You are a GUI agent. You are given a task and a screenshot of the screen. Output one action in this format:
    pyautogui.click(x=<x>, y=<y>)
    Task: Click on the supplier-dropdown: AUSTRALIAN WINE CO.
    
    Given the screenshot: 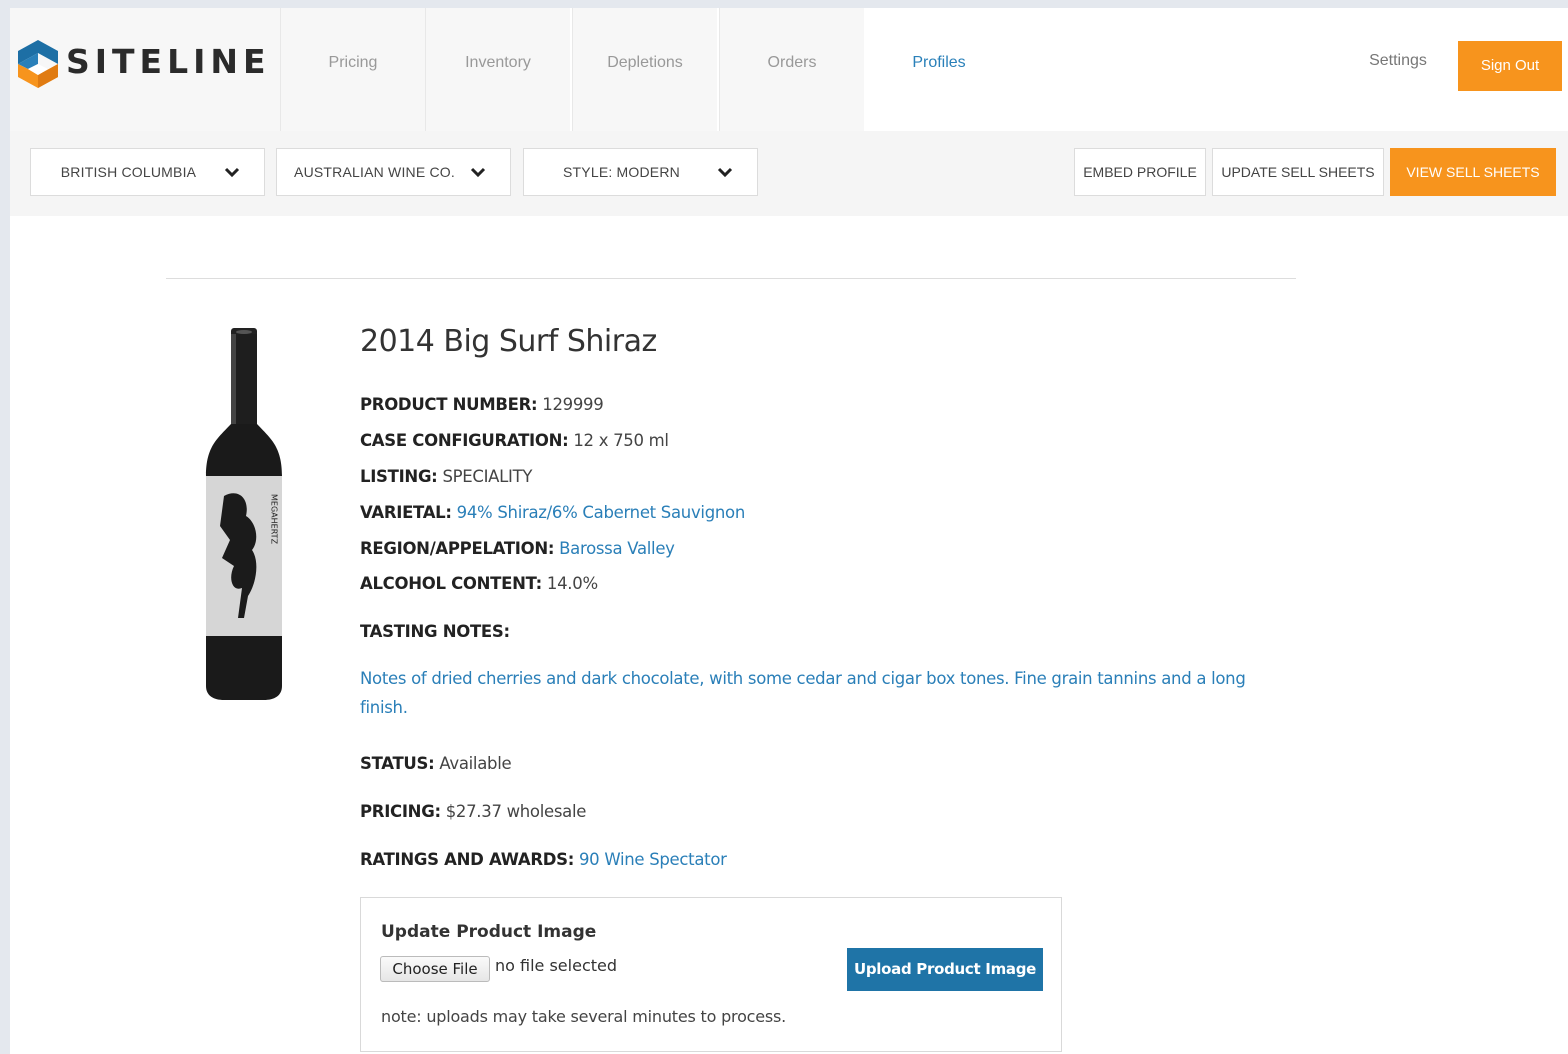 What is the action you would take?
    pyautogui.click(x=393, y=172)
    